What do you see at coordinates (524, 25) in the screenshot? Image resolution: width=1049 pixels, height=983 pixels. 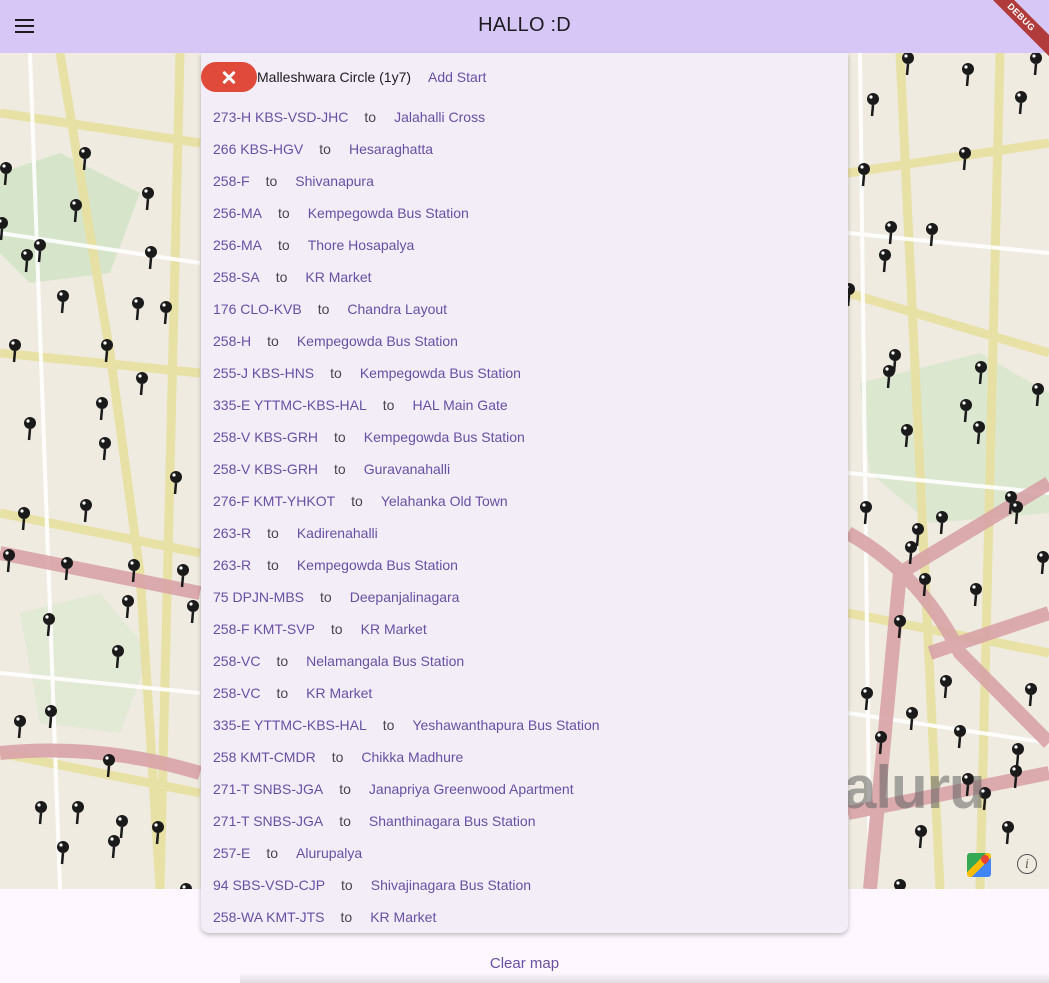 I see `app-title: HALLO :D` at bounding box center [524, 25].